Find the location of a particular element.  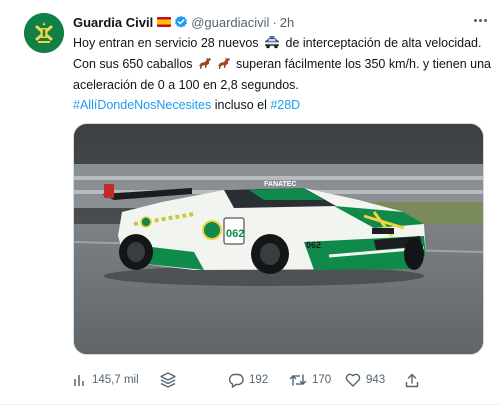

heart-icon is located at coordinates (353, 380).